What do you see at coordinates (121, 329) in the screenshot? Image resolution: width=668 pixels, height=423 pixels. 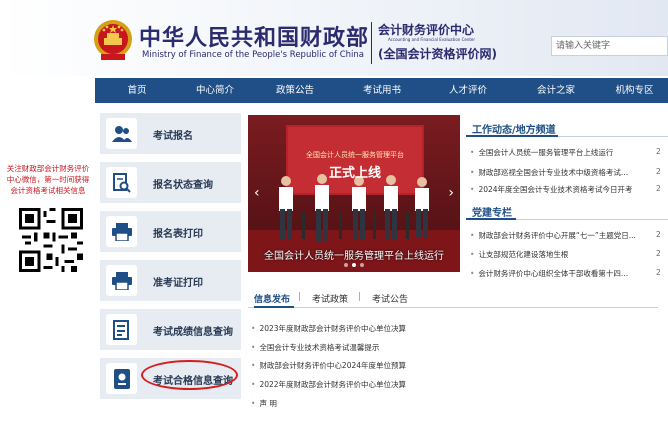 I see `document-list-icon` at bounding box center [121, 329].